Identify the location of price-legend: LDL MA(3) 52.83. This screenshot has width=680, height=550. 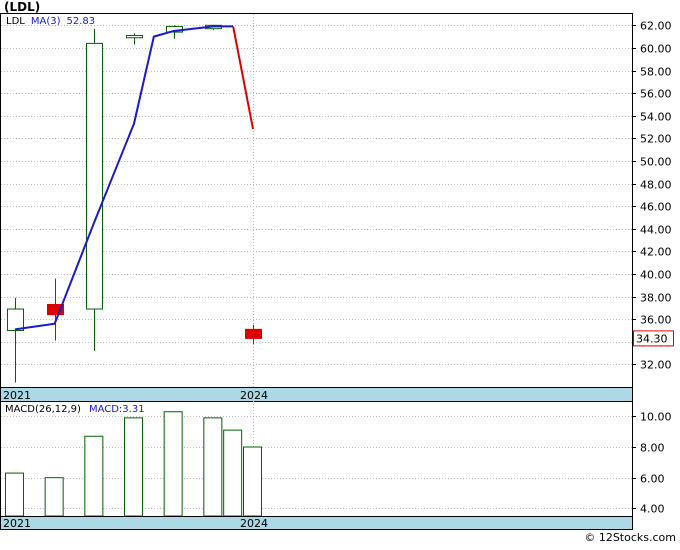
(50, 21).